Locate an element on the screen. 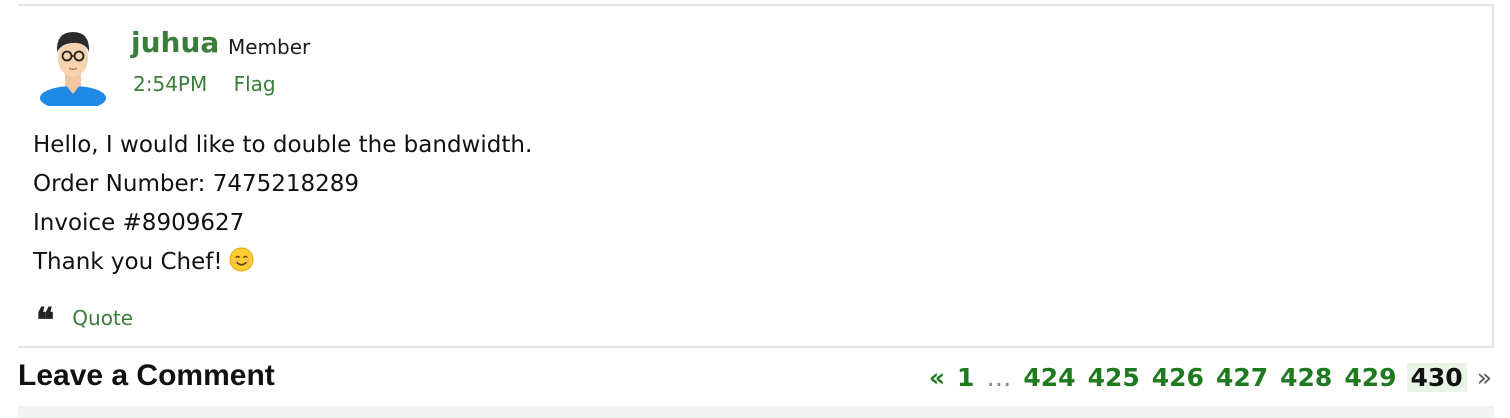 The width and height of the screenshot is (1510, 418). page-link: 426 is located at coordinates (1178, 377).